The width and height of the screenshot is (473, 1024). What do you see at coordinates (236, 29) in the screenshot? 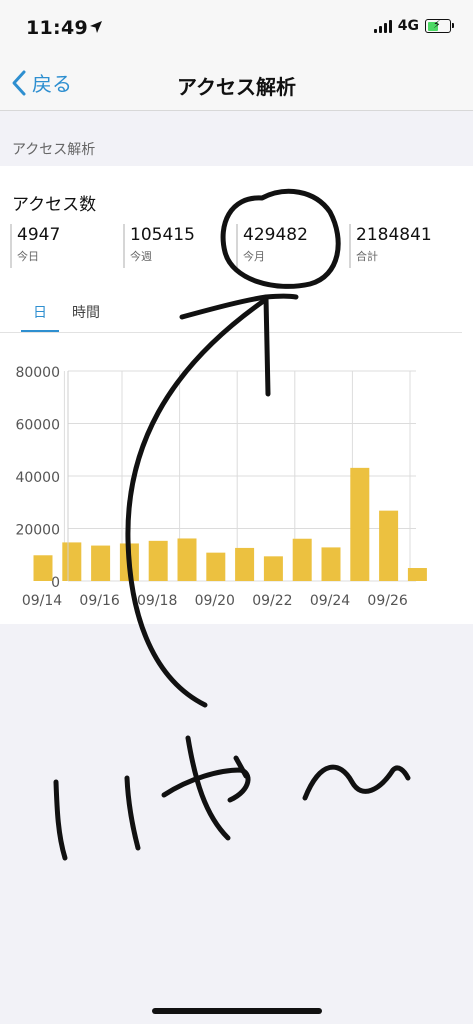
I see `status-bar: 11:49 4G ⚡` at bounding box center [236, 29].